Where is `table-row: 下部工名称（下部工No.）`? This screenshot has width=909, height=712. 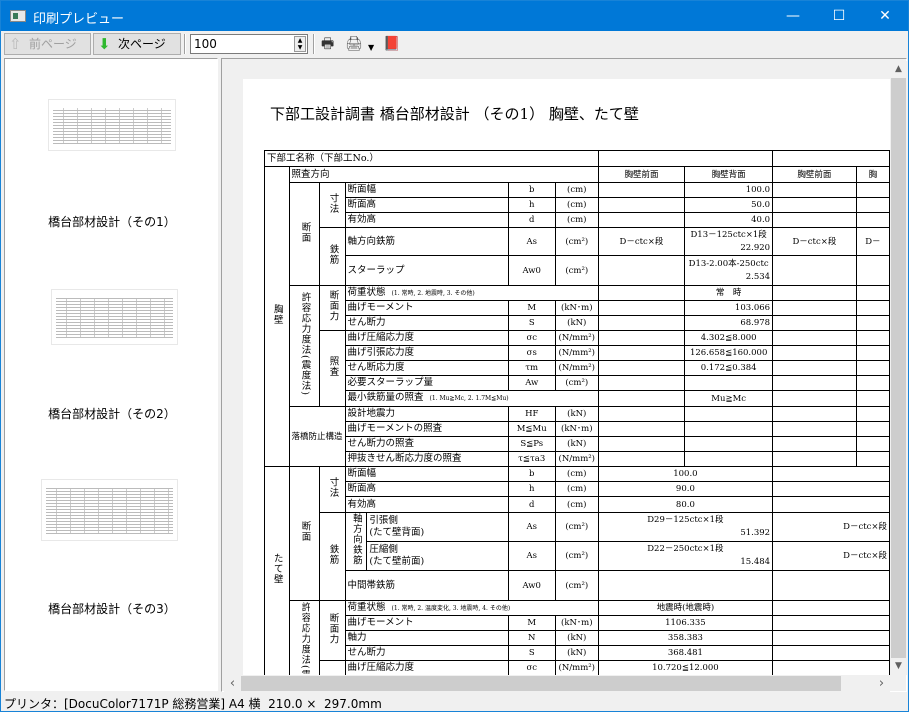 table-row: 下部工名称（下部工No.） is located at coordinates (577, 158).